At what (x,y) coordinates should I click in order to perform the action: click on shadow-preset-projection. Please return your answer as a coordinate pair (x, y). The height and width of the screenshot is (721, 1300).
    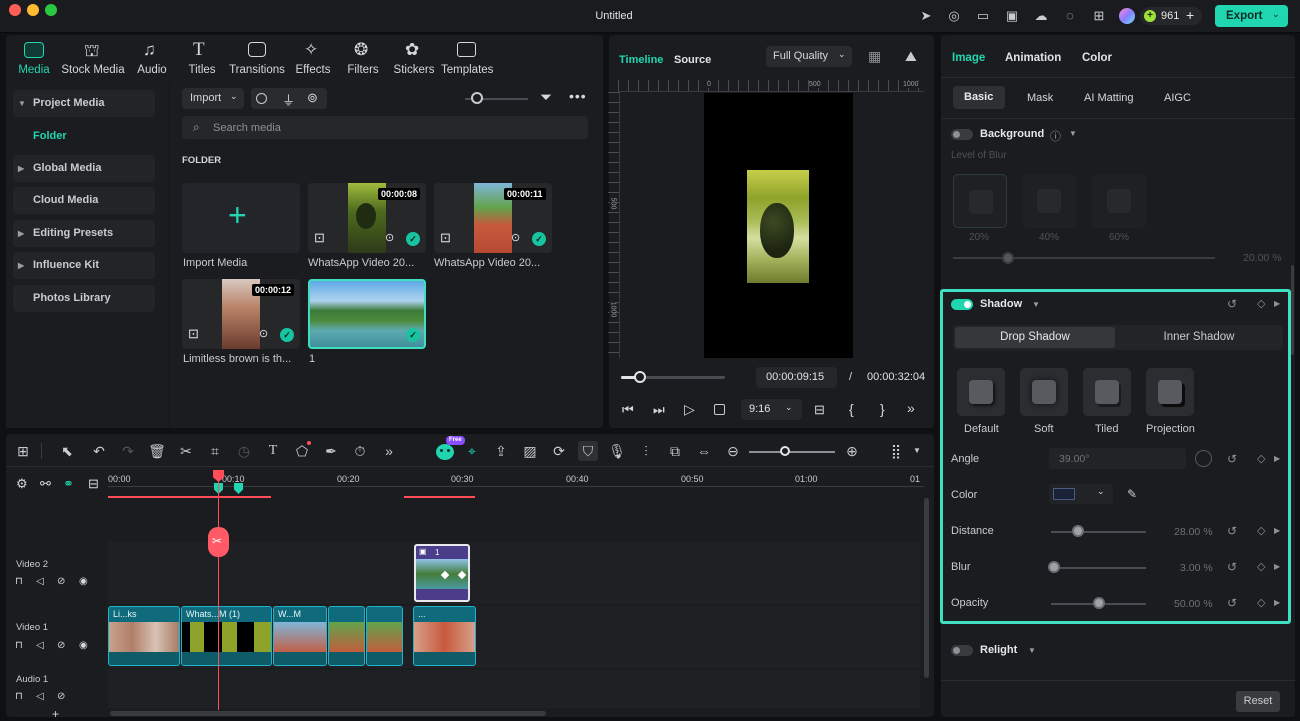
    Looking at the image, I should click on (1170, 392).